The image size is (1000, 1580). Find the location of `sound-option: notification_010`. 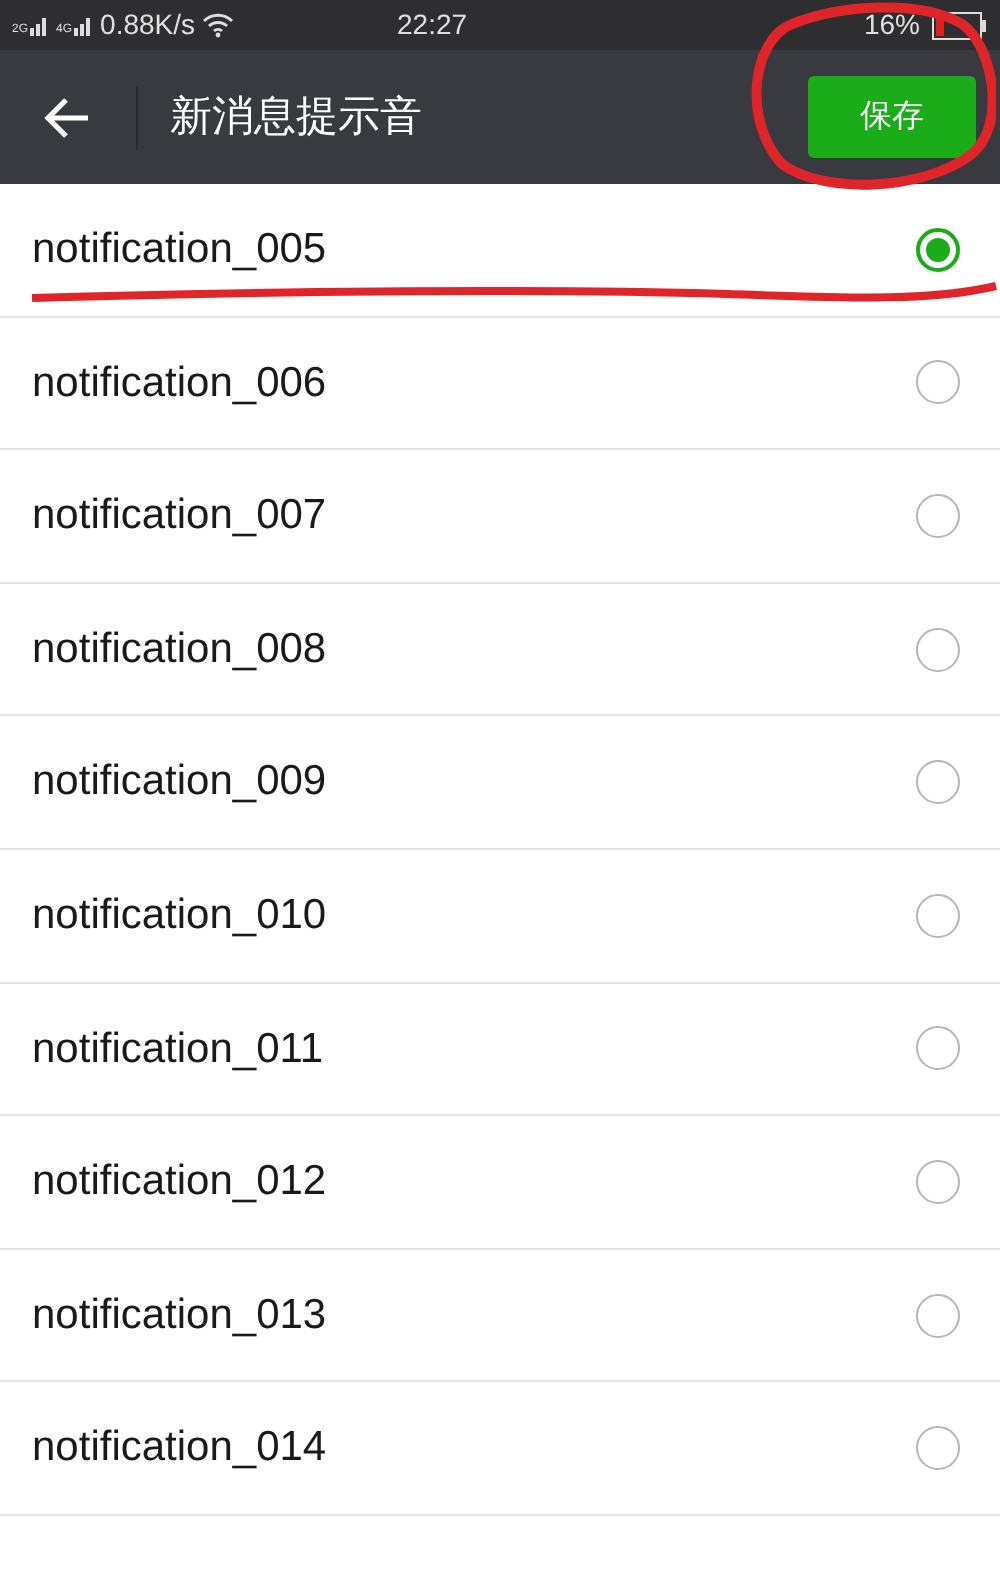

sound-option: notification_010 is located at coordinates (500, 916).